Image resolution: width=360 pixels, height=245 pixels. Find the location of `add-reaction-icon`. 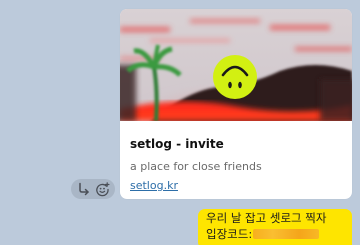

add-reaction-icon is located at coordinates (103, 189).